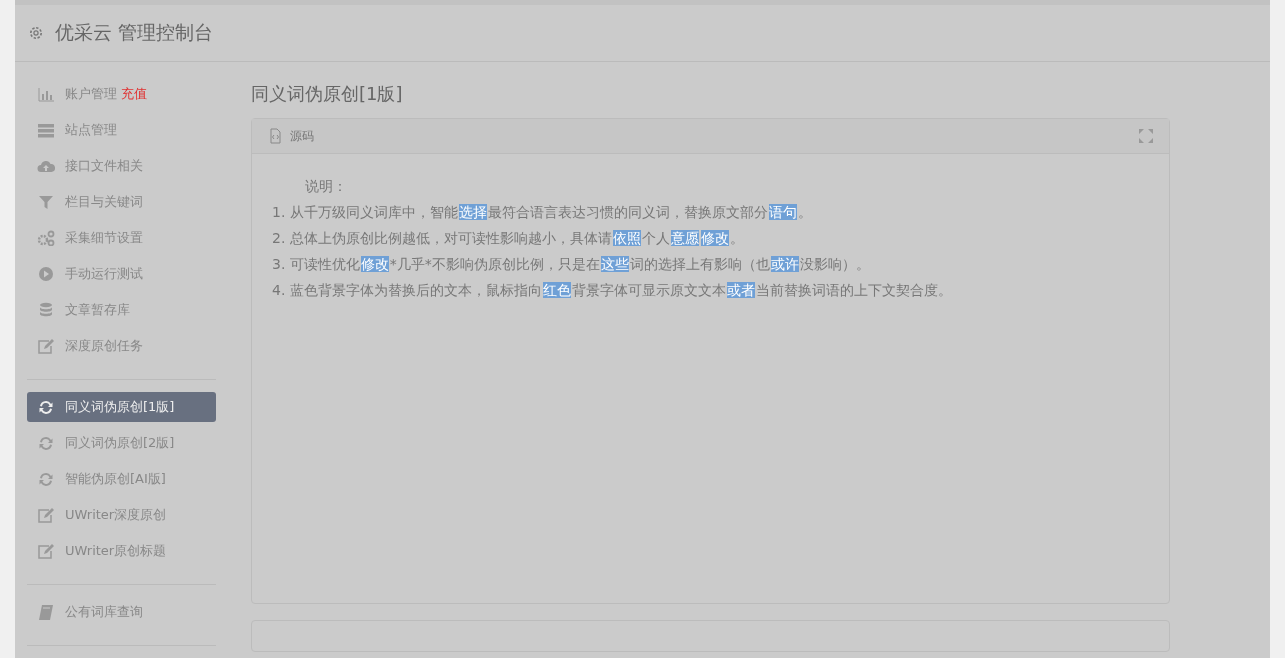 The image size is (1285, 658). I want to click on play-icon, so click(46, 274).